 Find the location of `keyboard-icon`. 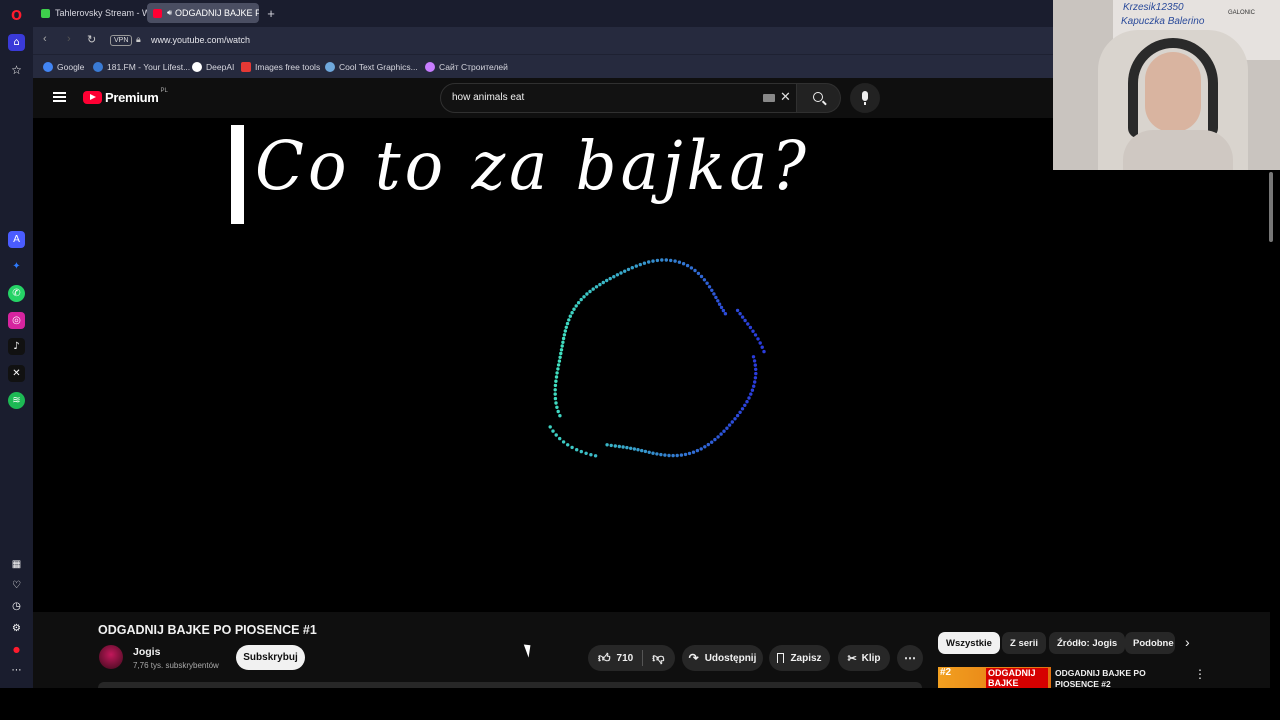

keyboard-icon is located at coordinates (769, 98).